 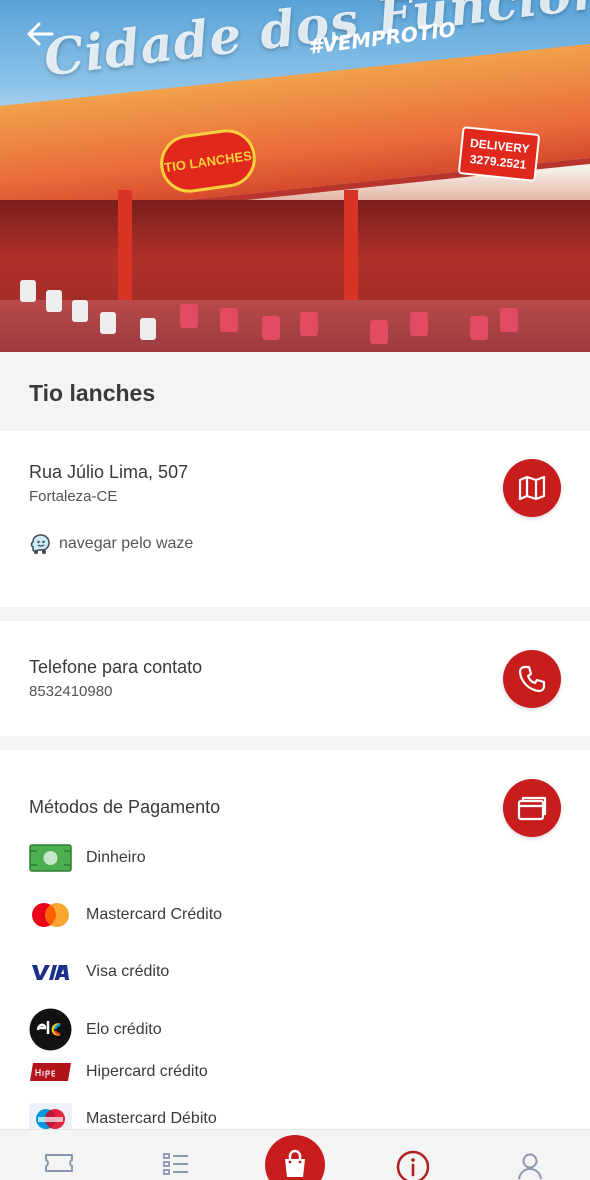 What do you see at coordinates (50, 915) in the screenshot?
I see `mastercard-icon` at bounding box center [50, 915].